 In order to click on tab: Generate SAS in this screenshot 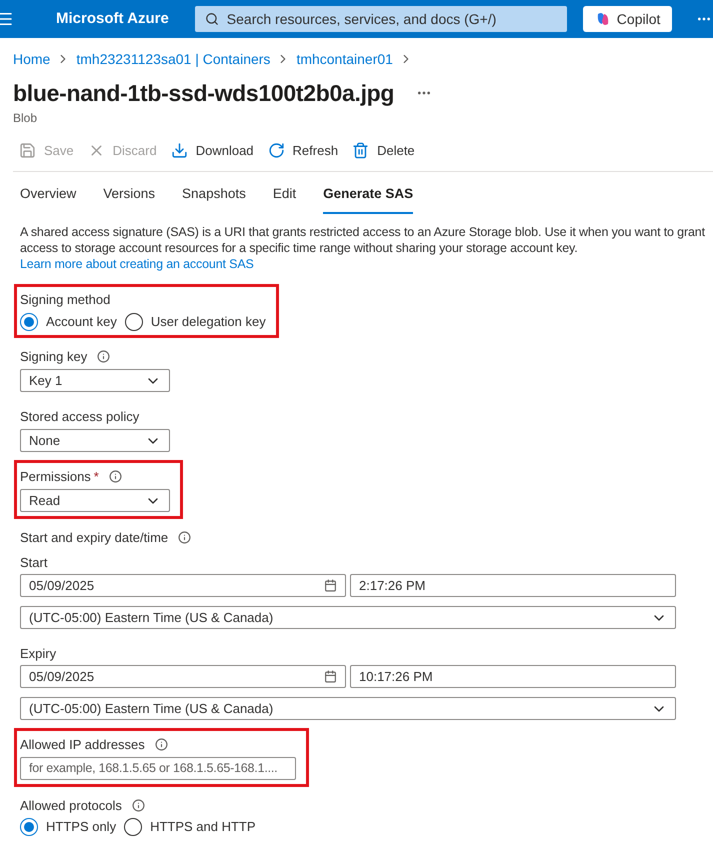, I will do `click(368, 199)`.